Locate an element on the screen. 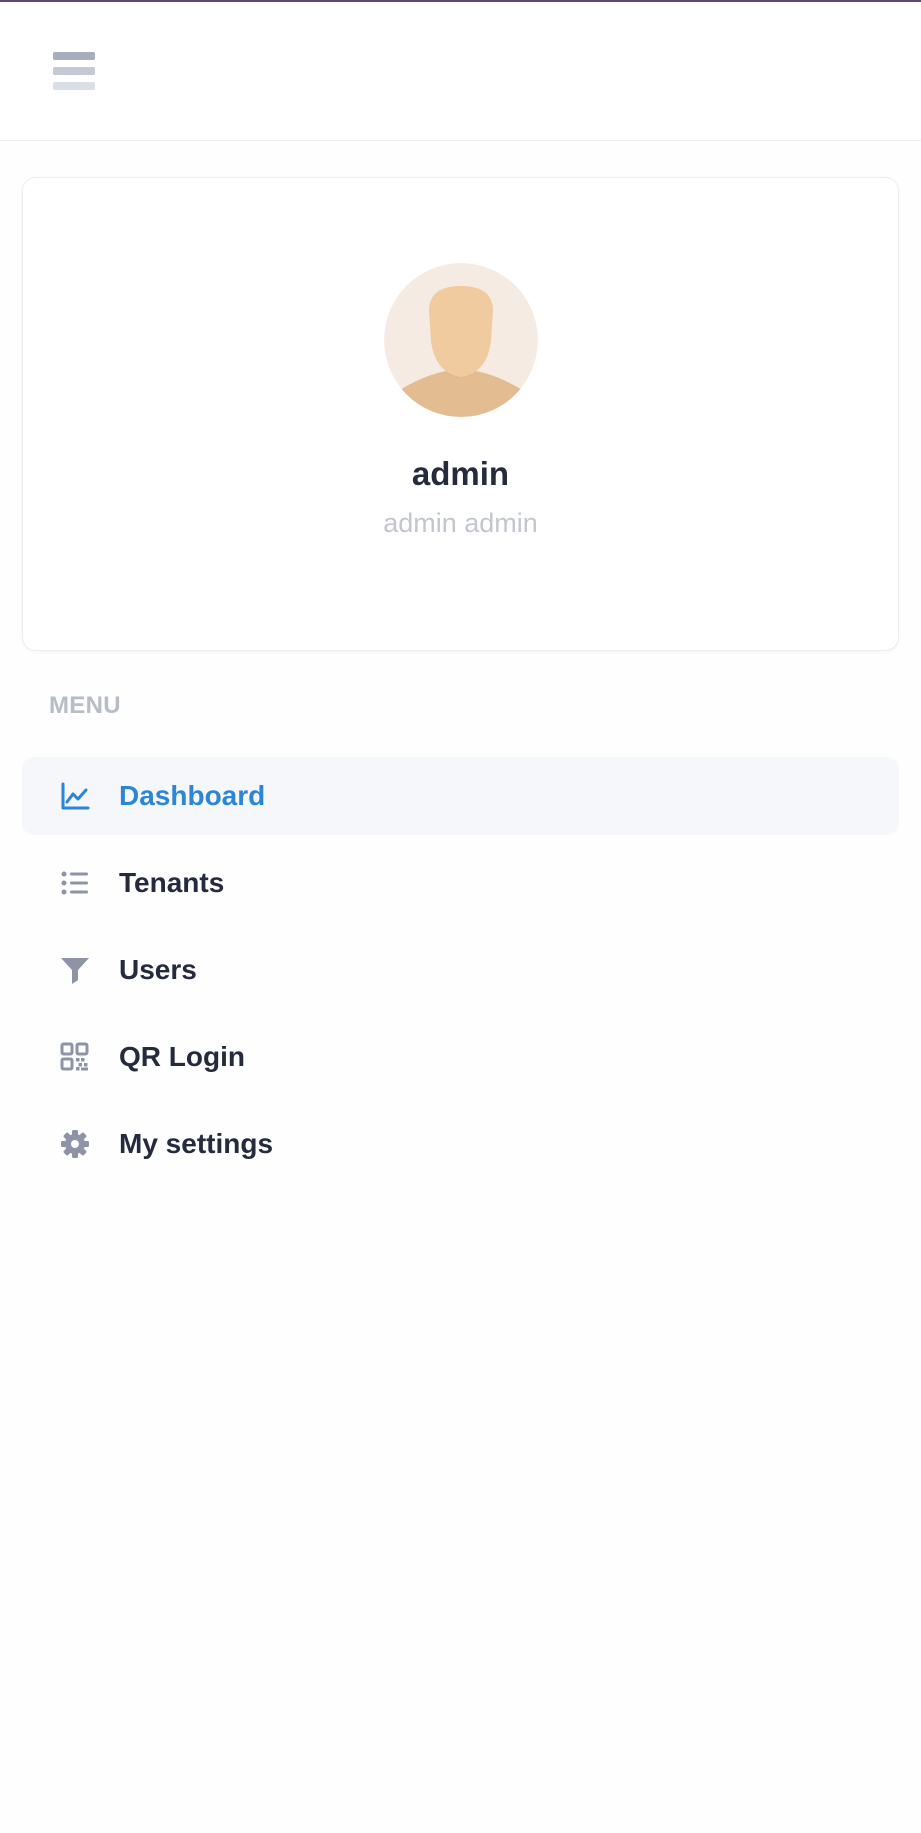  menu-heading: MENU is located at coordinates (85, 705).